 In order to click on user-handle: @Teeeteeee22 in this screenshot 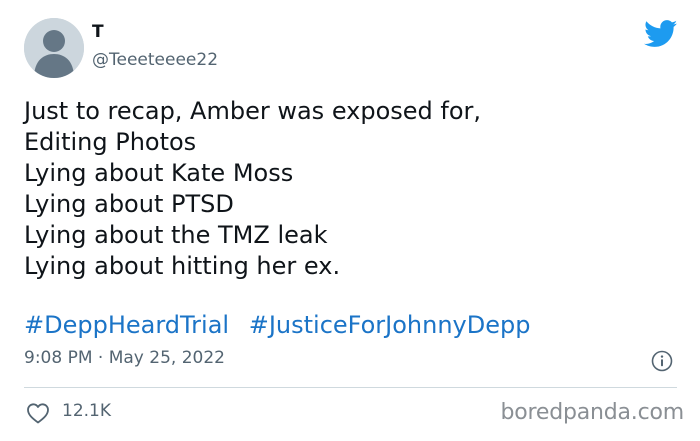, I will do `click(155, 60)`.